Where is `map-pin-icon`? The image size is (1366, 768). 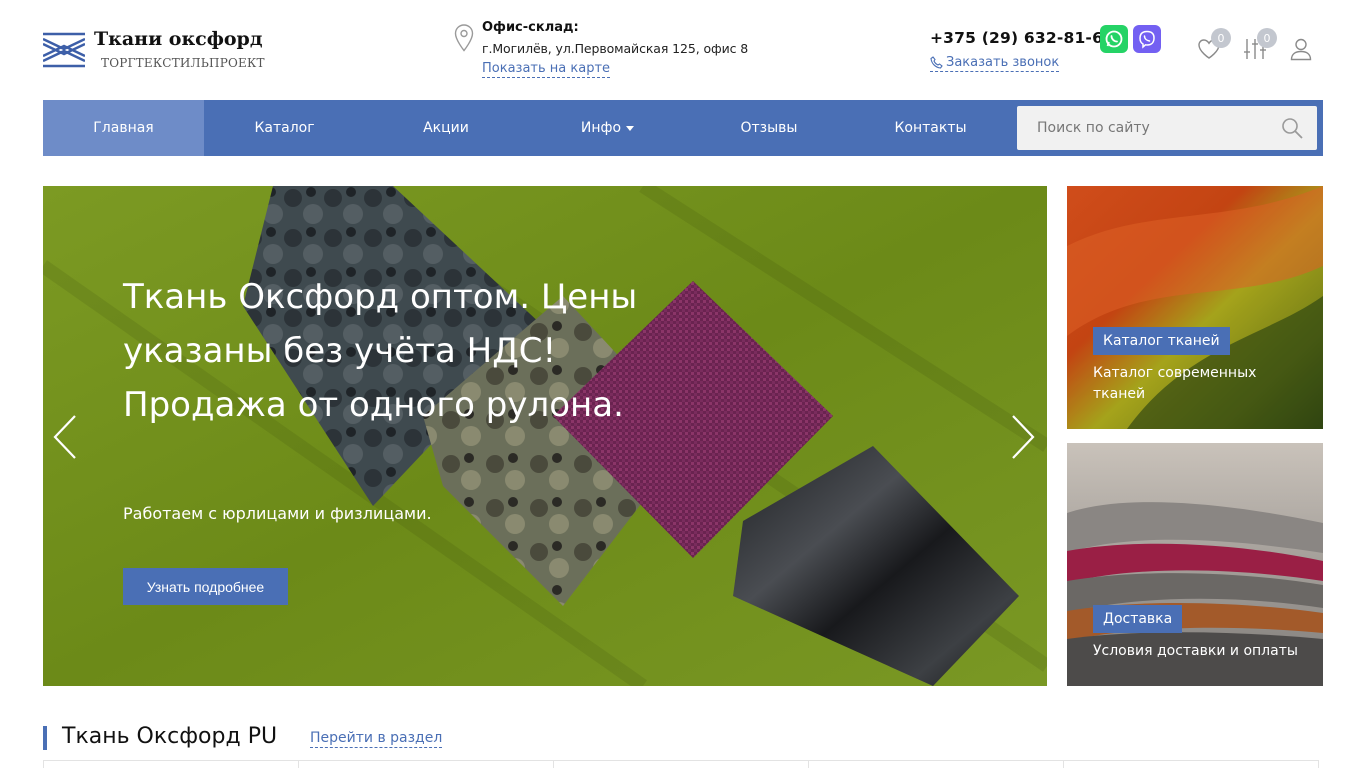
map-pin-icon is located at coordinates (464, 38).